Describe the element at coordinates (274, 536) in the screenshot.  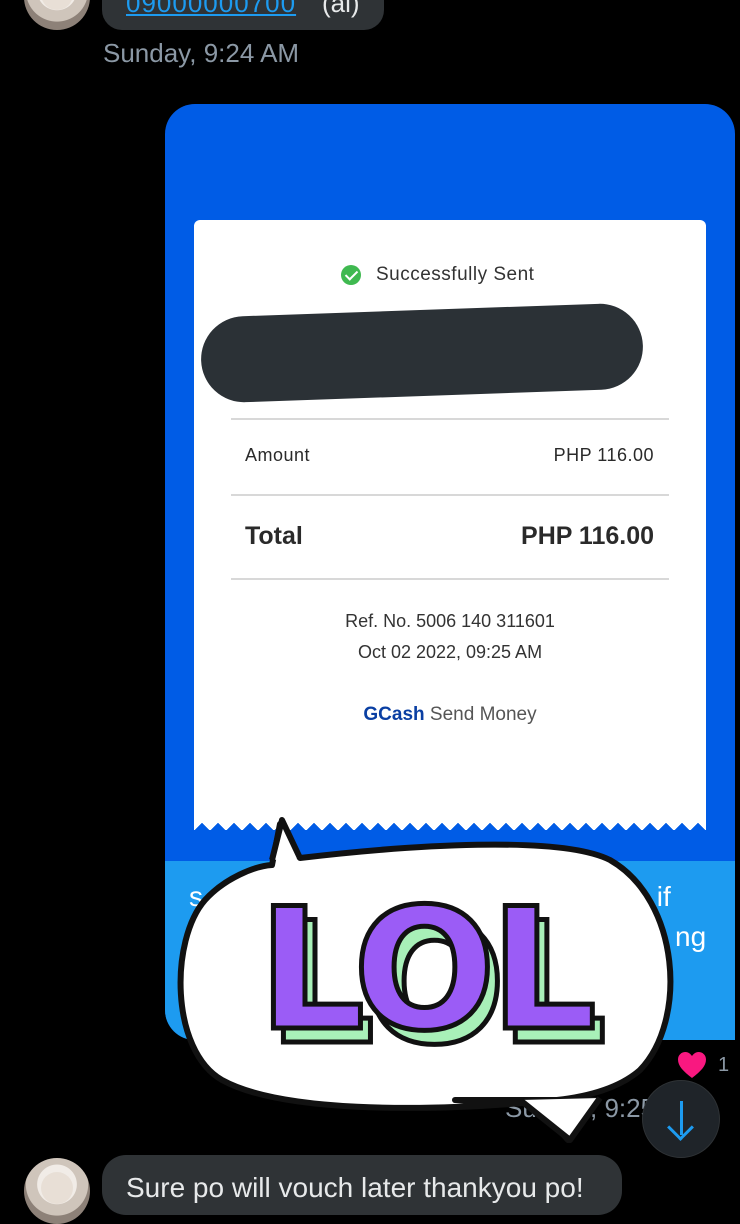
I see `total-label: Total` at that location.